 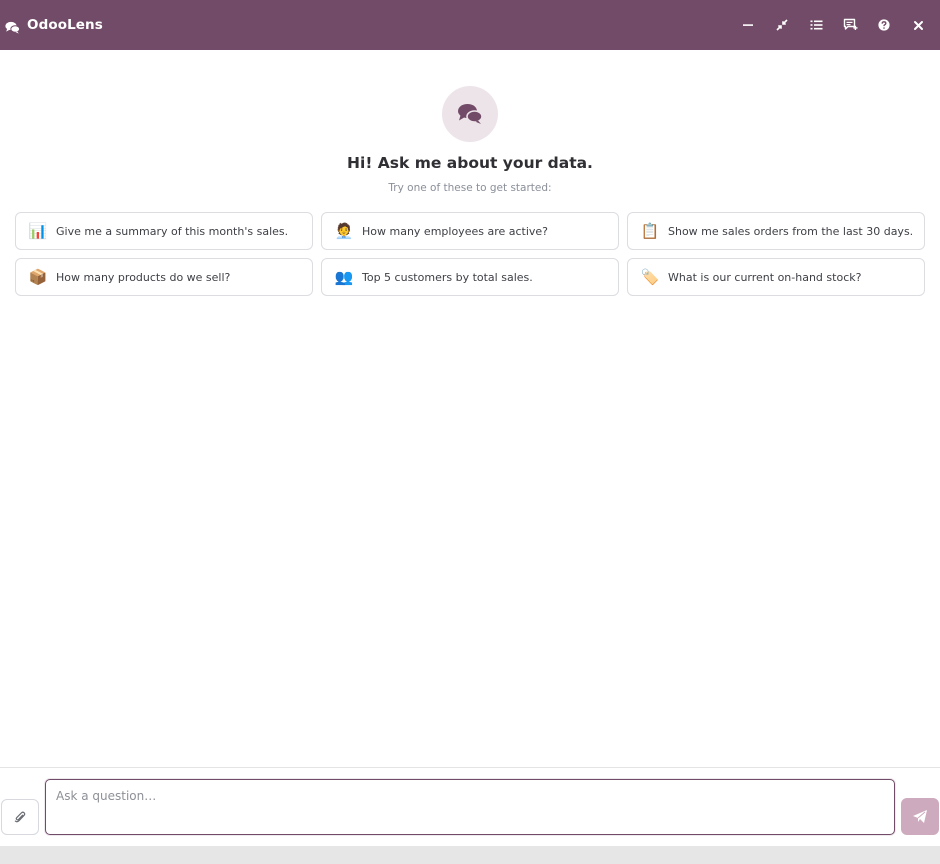 I want to click on paper-plane-icon, so click(x=920, y=816).